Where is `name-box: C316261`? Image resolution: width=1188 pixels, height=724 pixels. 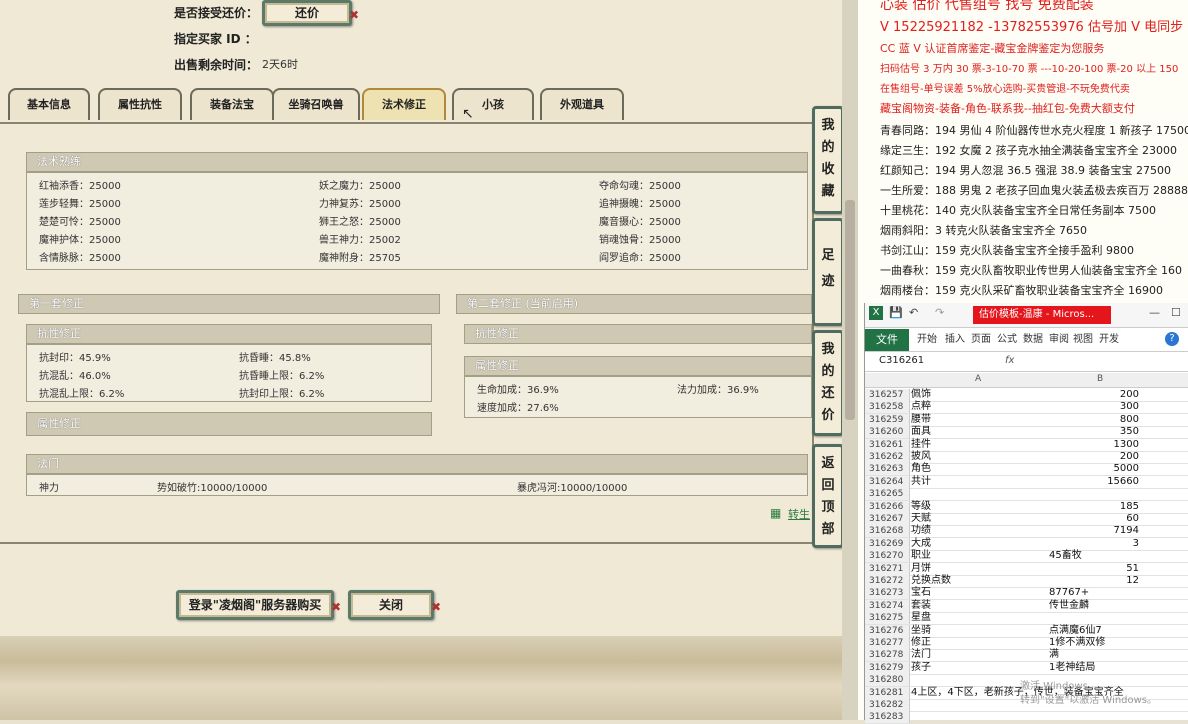
name-box: C316261 is located at coordinates (901, 360).